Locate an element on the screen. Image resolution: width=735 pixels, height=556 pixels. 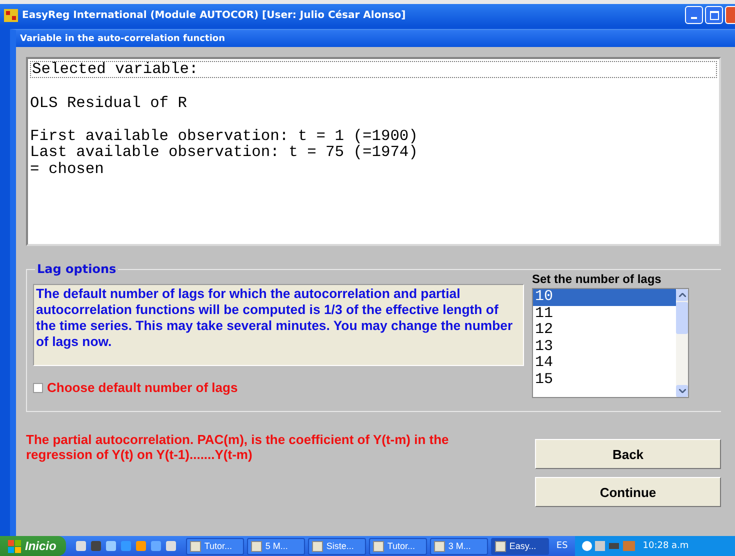
note-text: The partial autocorrelation. PAC(m), is the coefficient of Y(t-m) in the regression of Y(t) on Y(t-1).......Y(t-m) is located at coordinates (238, 448).